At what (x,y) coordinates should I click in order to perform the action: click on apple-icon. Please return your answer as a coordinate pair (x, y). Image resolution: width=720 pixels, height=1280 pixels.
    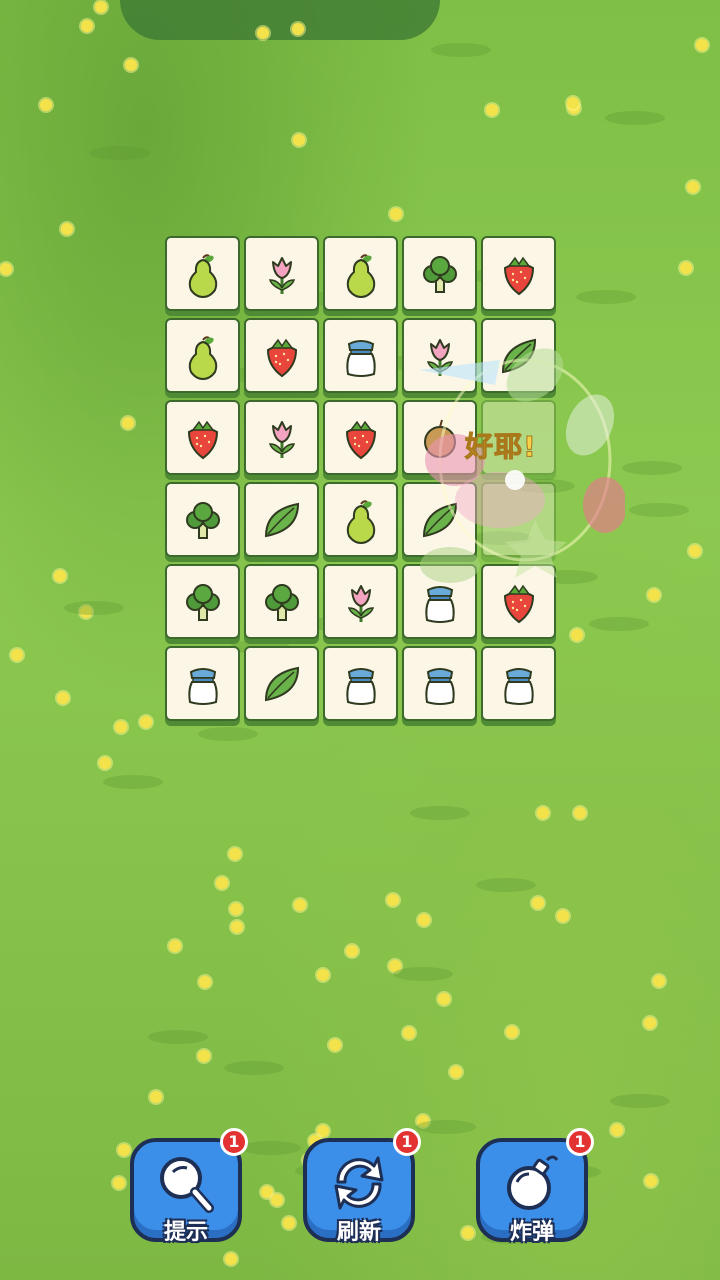
    Looking at the image, I should click on (439, 438).